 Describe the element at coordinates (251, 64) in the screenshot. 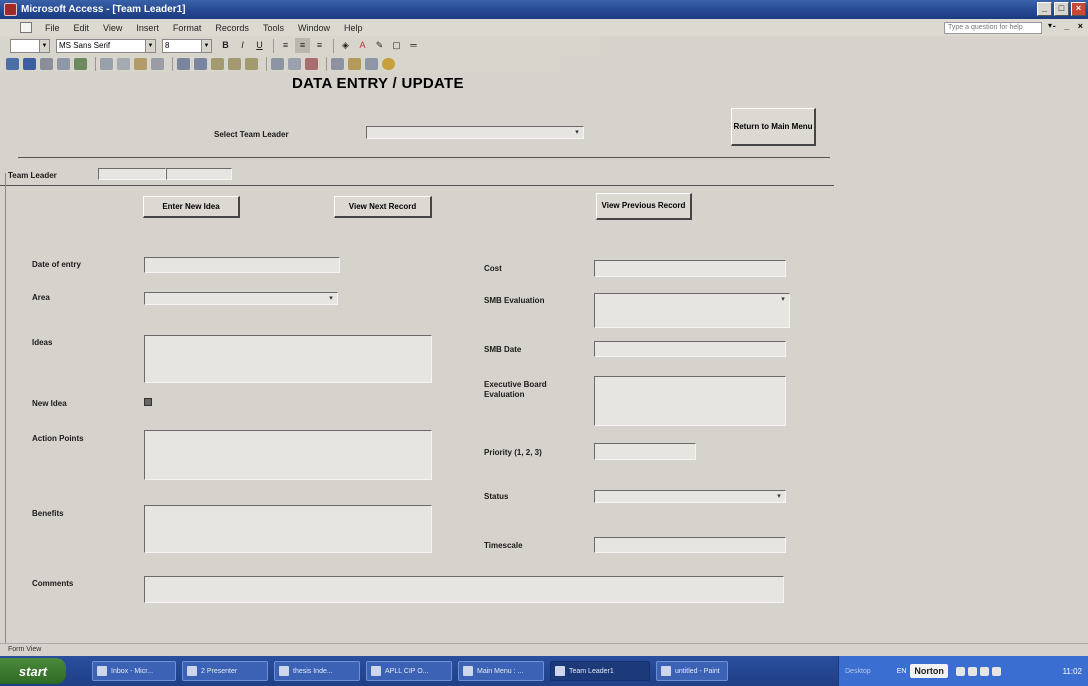

I see `apply-filter-icon` at that location.